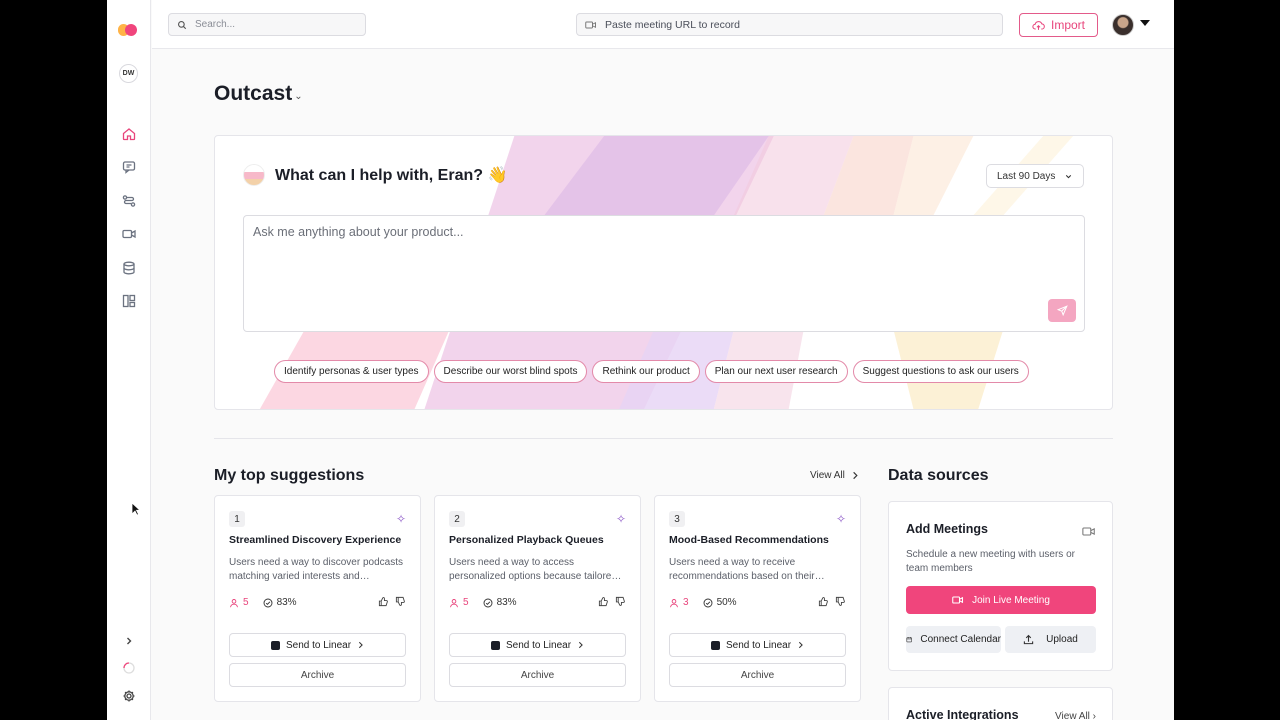 This screenshot has width=1280, height=720. What do you see at coordinates (1011, 600) in the screenshot?
I see `join-live-meeting-label: Join Live Meeting` at bounding box center [1011, 600].